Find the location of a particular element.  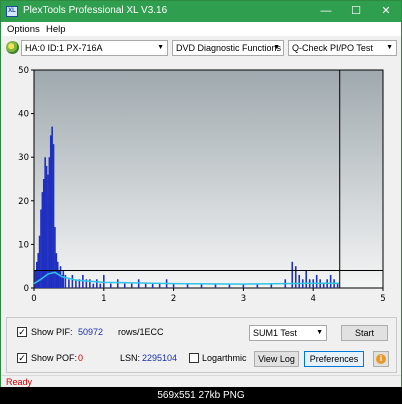

y-tick-label: 10 is located at coordinates (23, 245).